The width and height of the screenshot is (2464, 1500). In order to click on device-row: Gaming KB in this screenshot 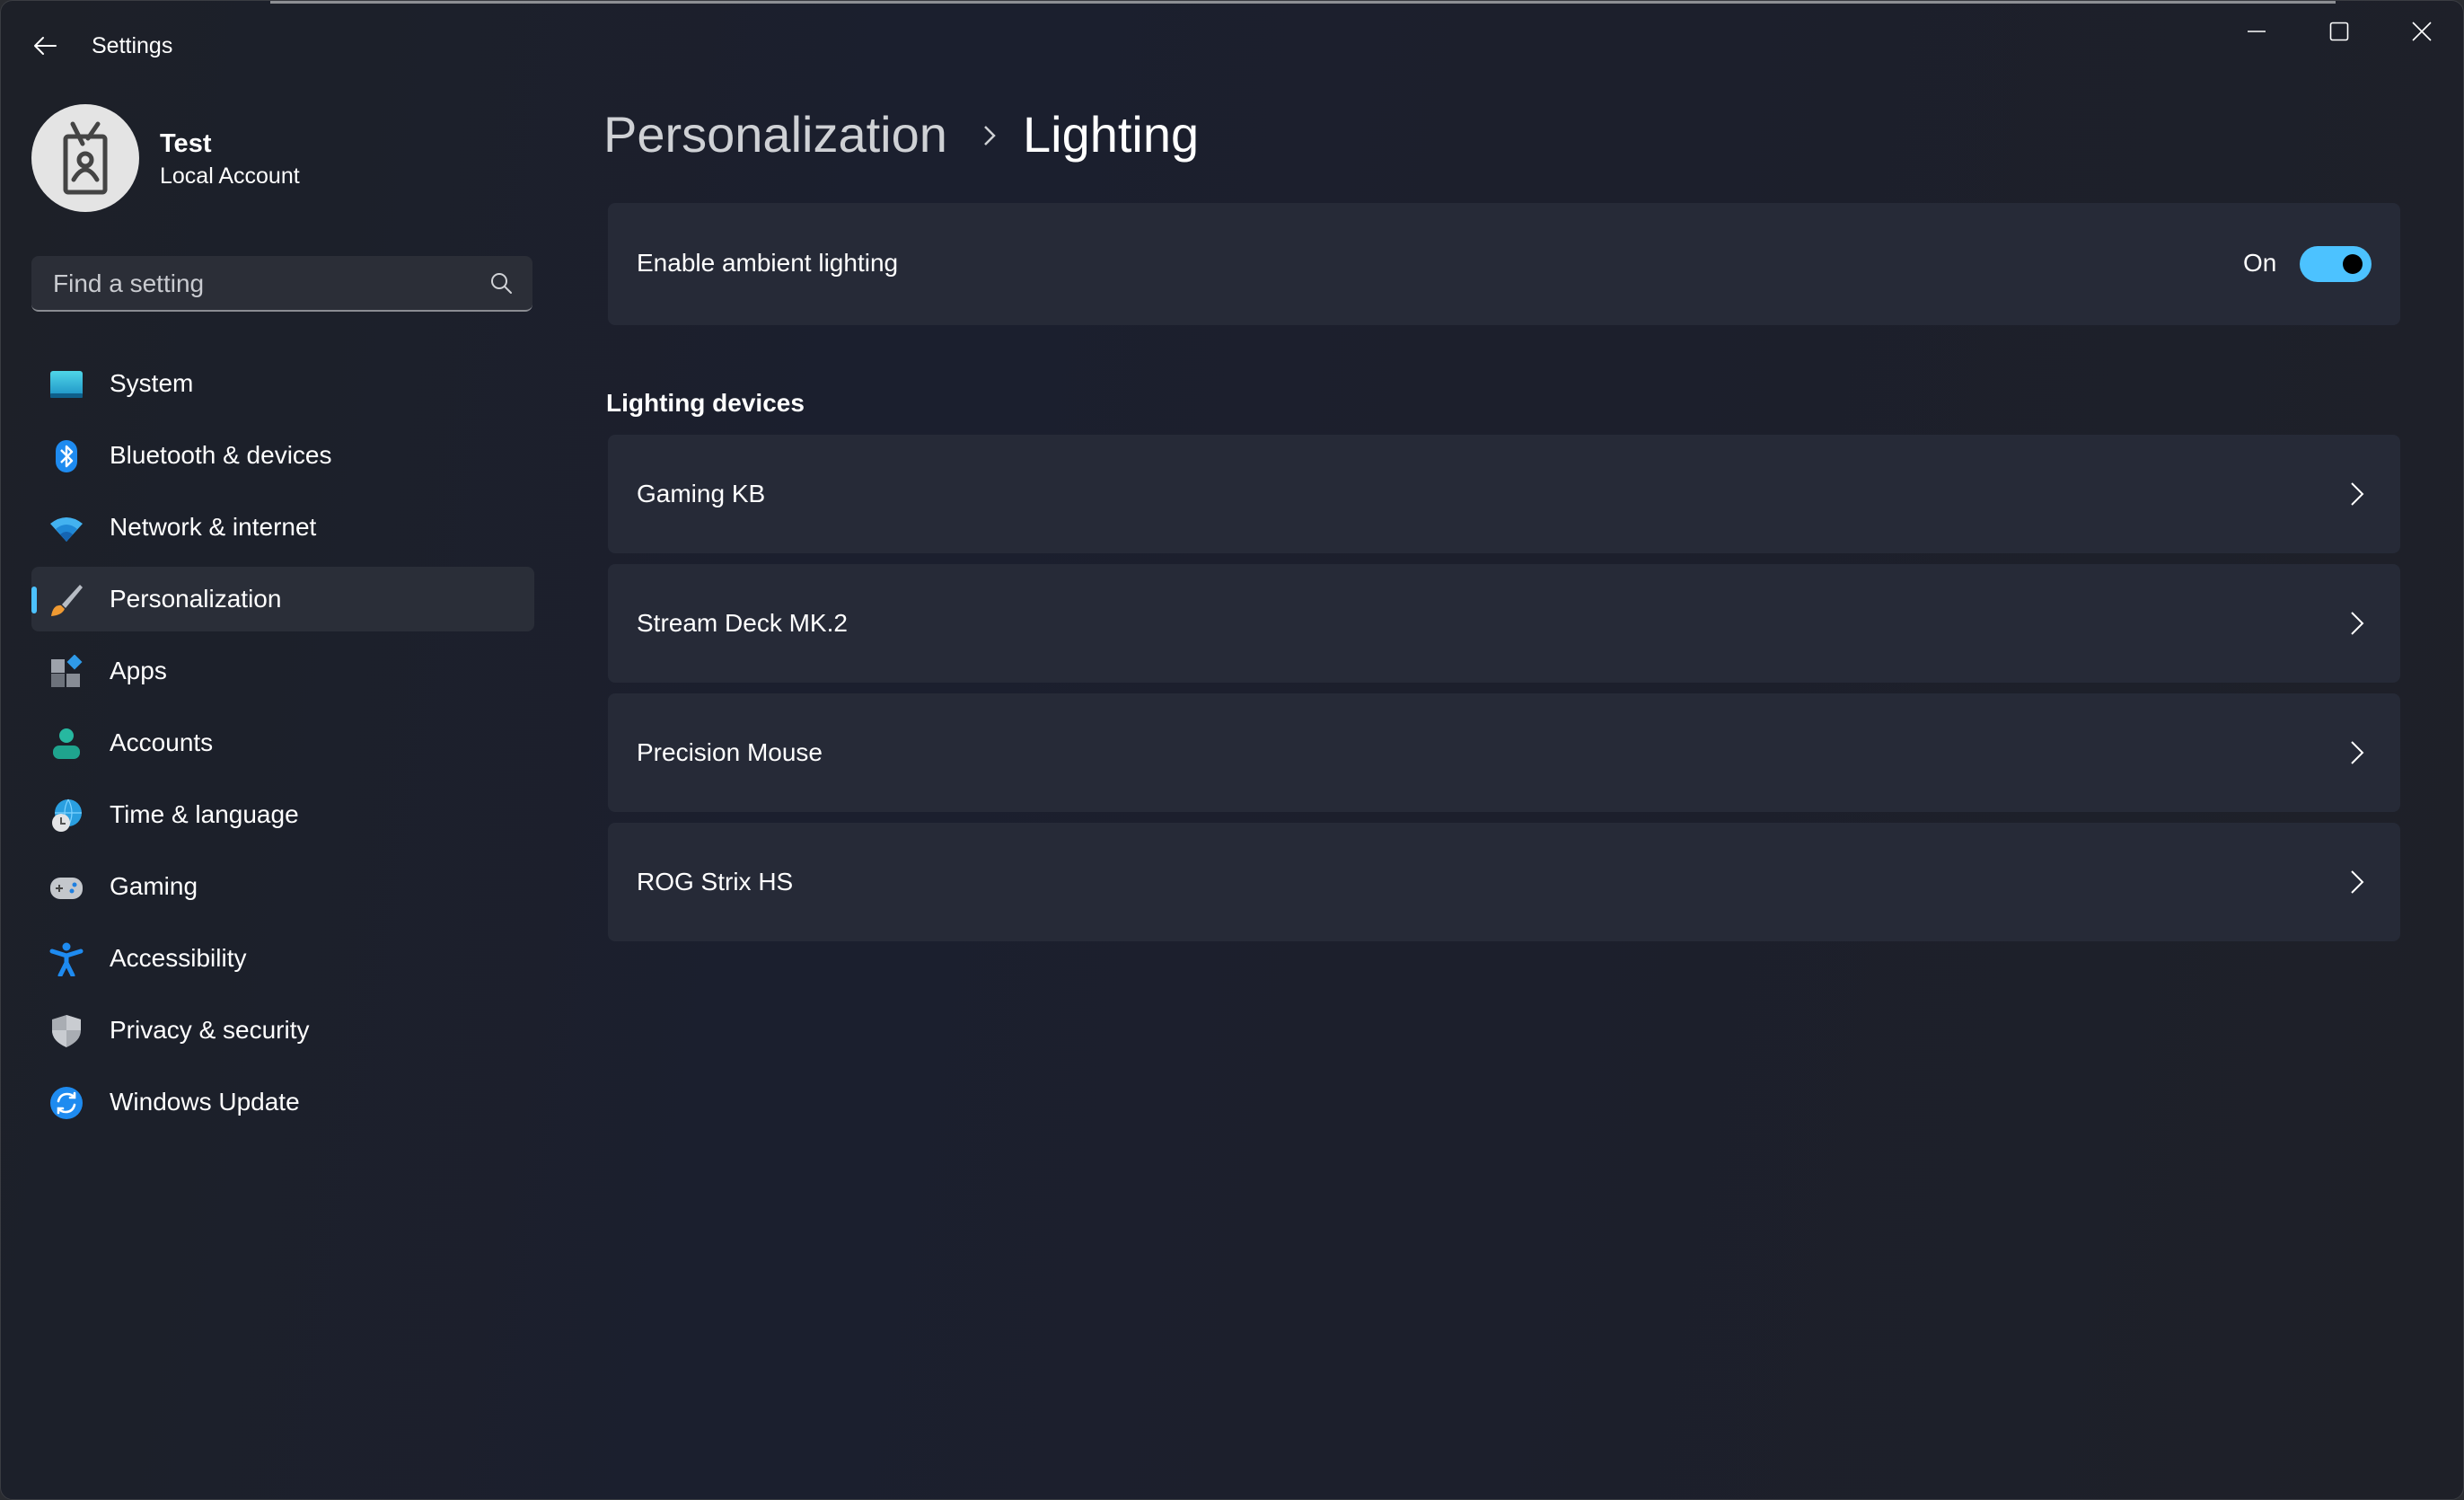, I will do `click(1504, 494)`.